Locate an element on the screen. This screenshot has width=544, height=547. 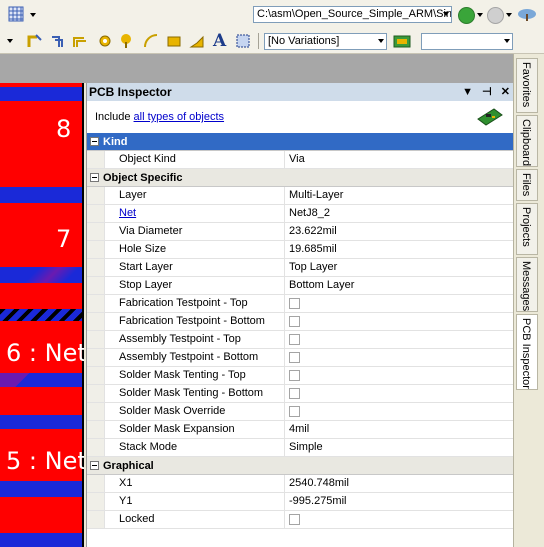
chevron-down-icon is located at coordinates (507, 41).